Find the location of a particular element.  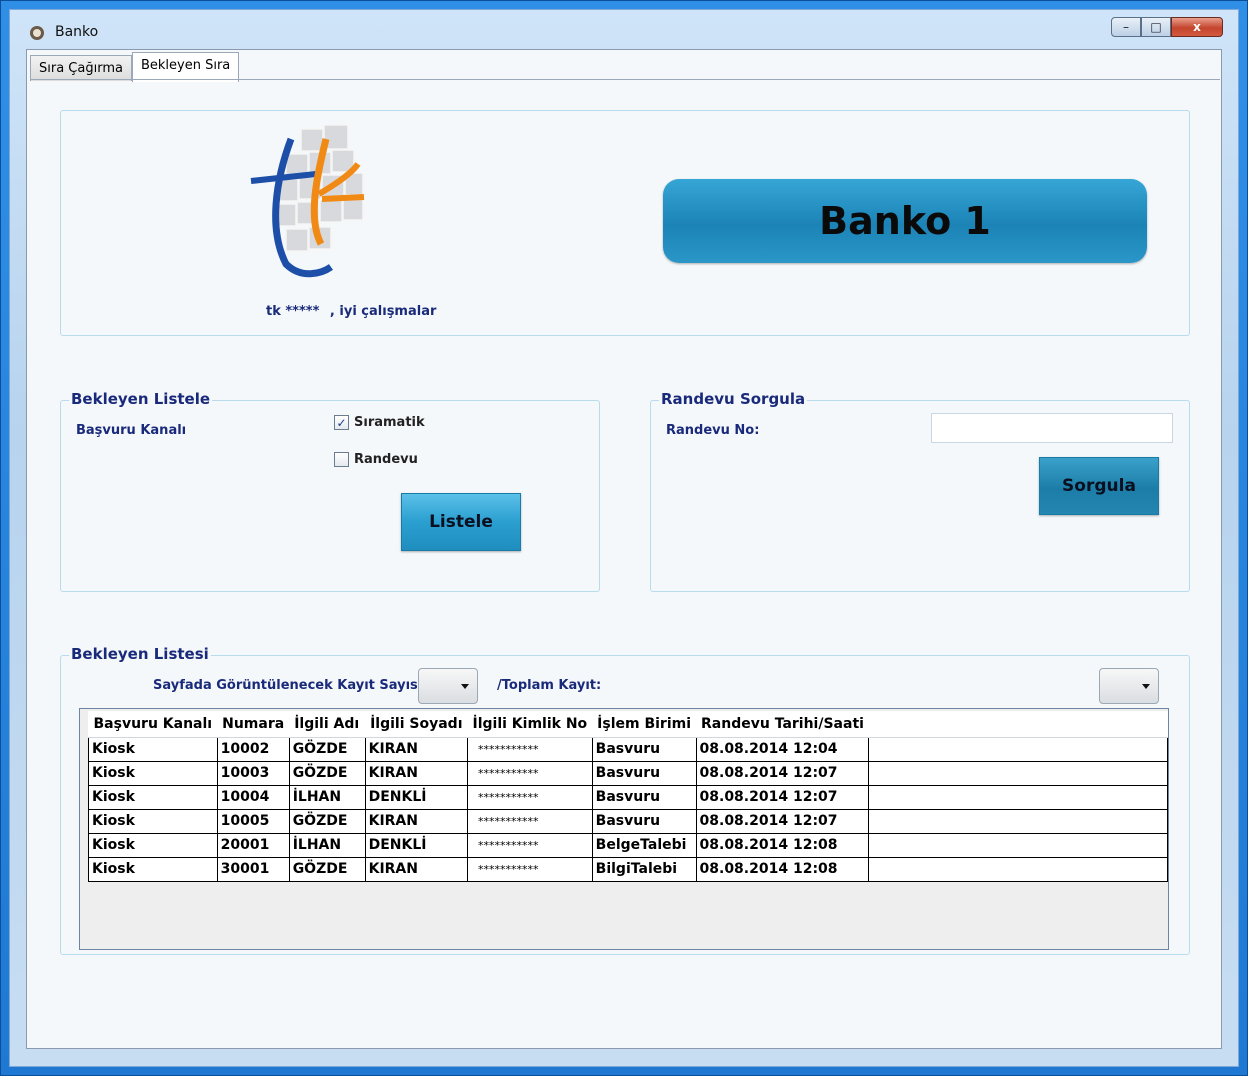

greeting-suffix: , iyi çalışmalar is located at coordinates (383, 311).